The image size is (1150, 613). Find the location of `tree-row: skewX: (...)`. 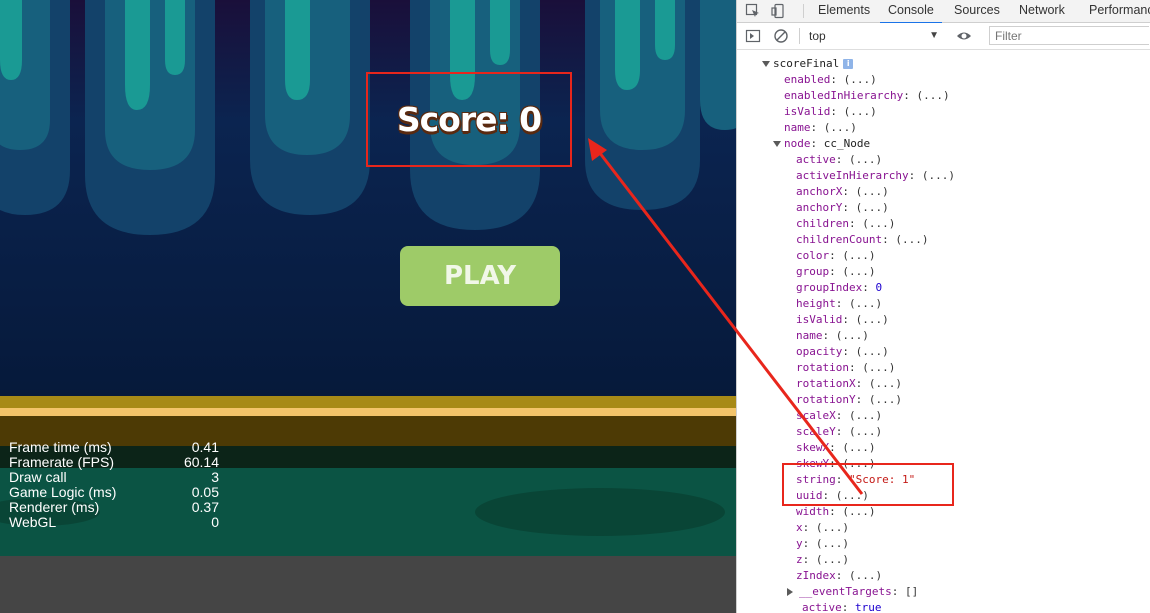

tree-row: skewX: (...) is located at coordinates (943, 448).